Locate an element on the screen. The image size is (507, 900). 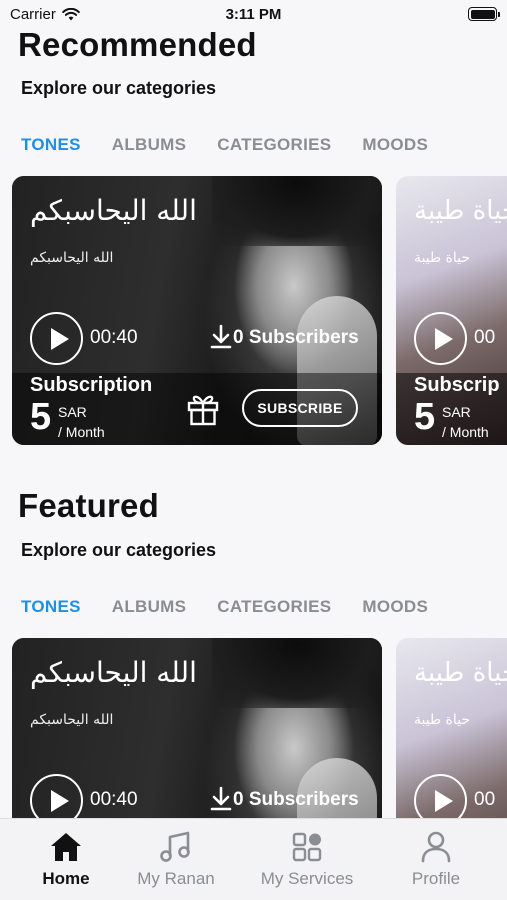
music-note-icon is located at coordinates (175, 846).